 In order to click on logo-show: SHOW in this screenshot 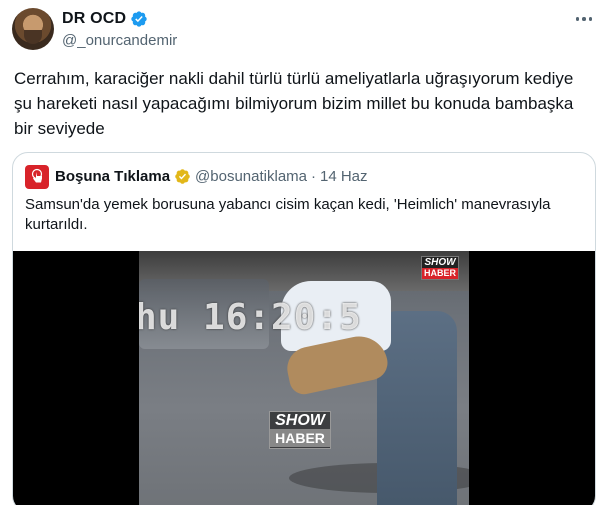, I will do `click(440, 262)`.